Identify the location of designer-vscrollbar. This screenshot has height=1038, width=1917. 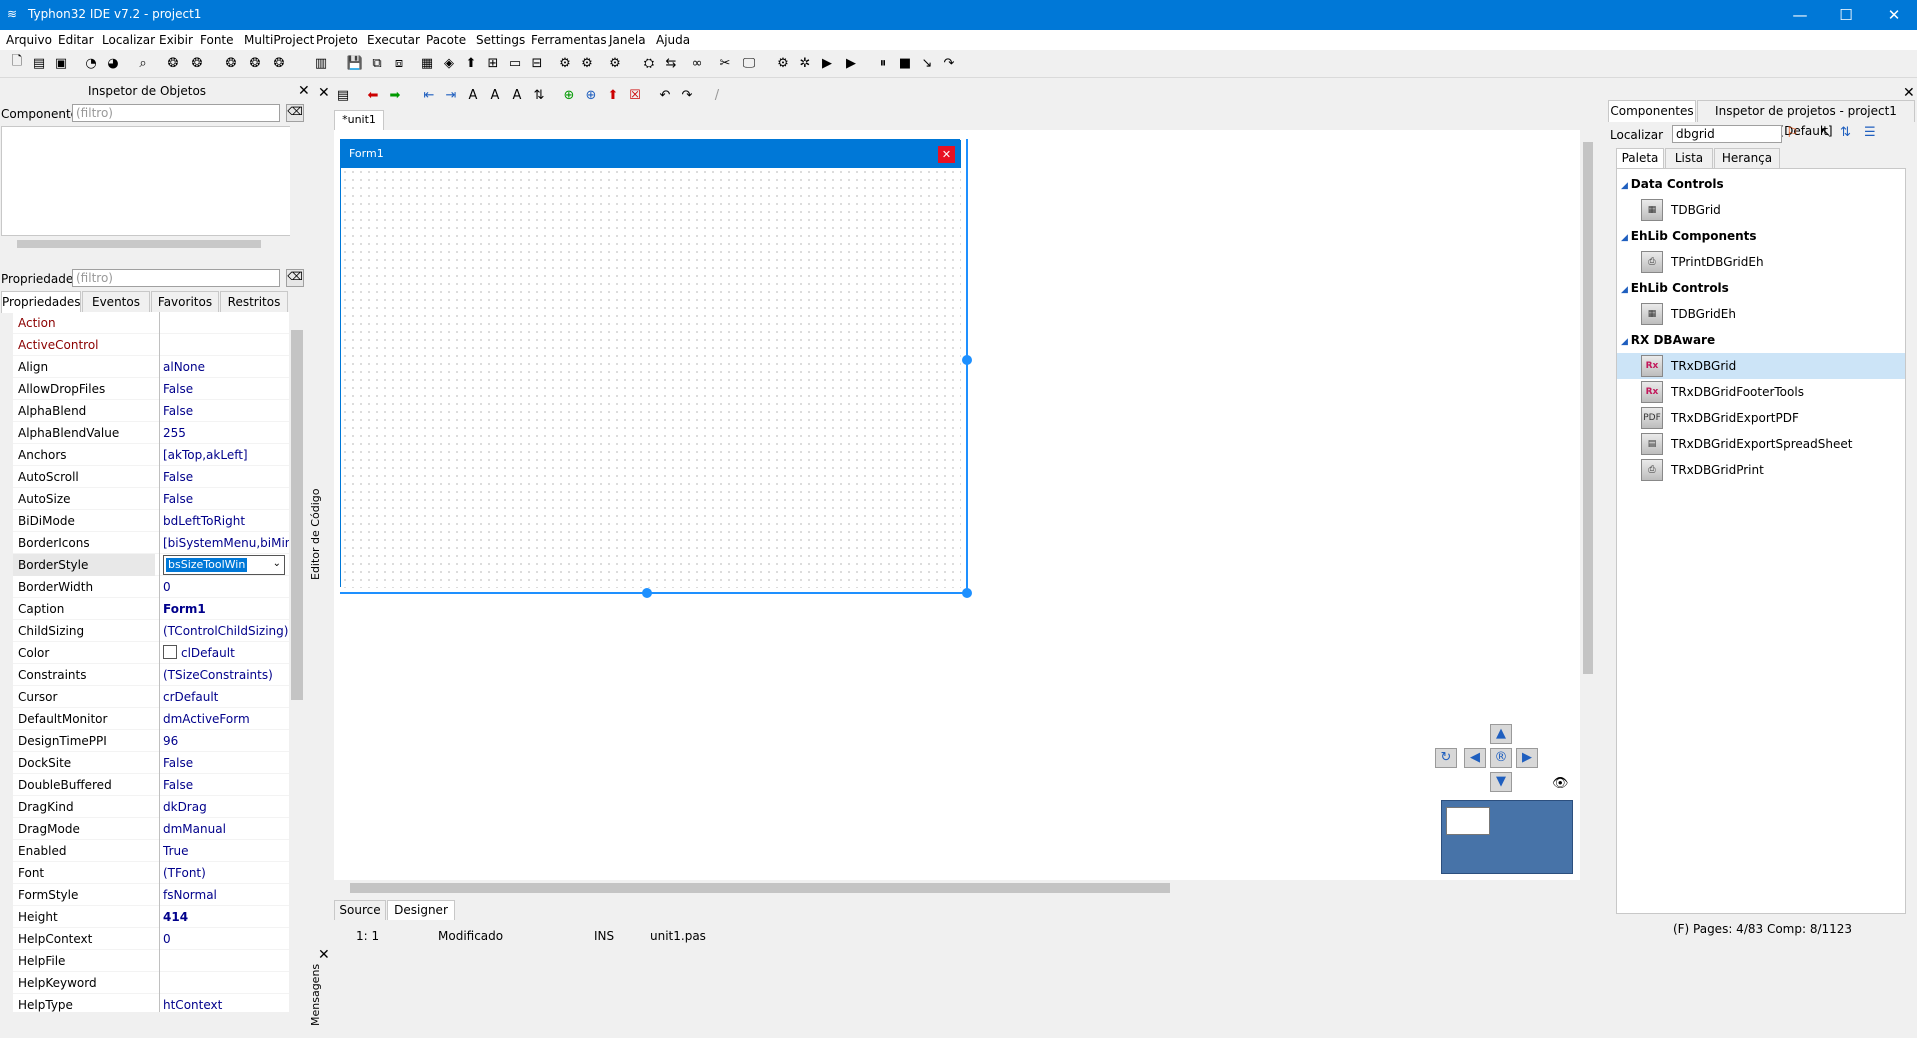
(1588, 505).